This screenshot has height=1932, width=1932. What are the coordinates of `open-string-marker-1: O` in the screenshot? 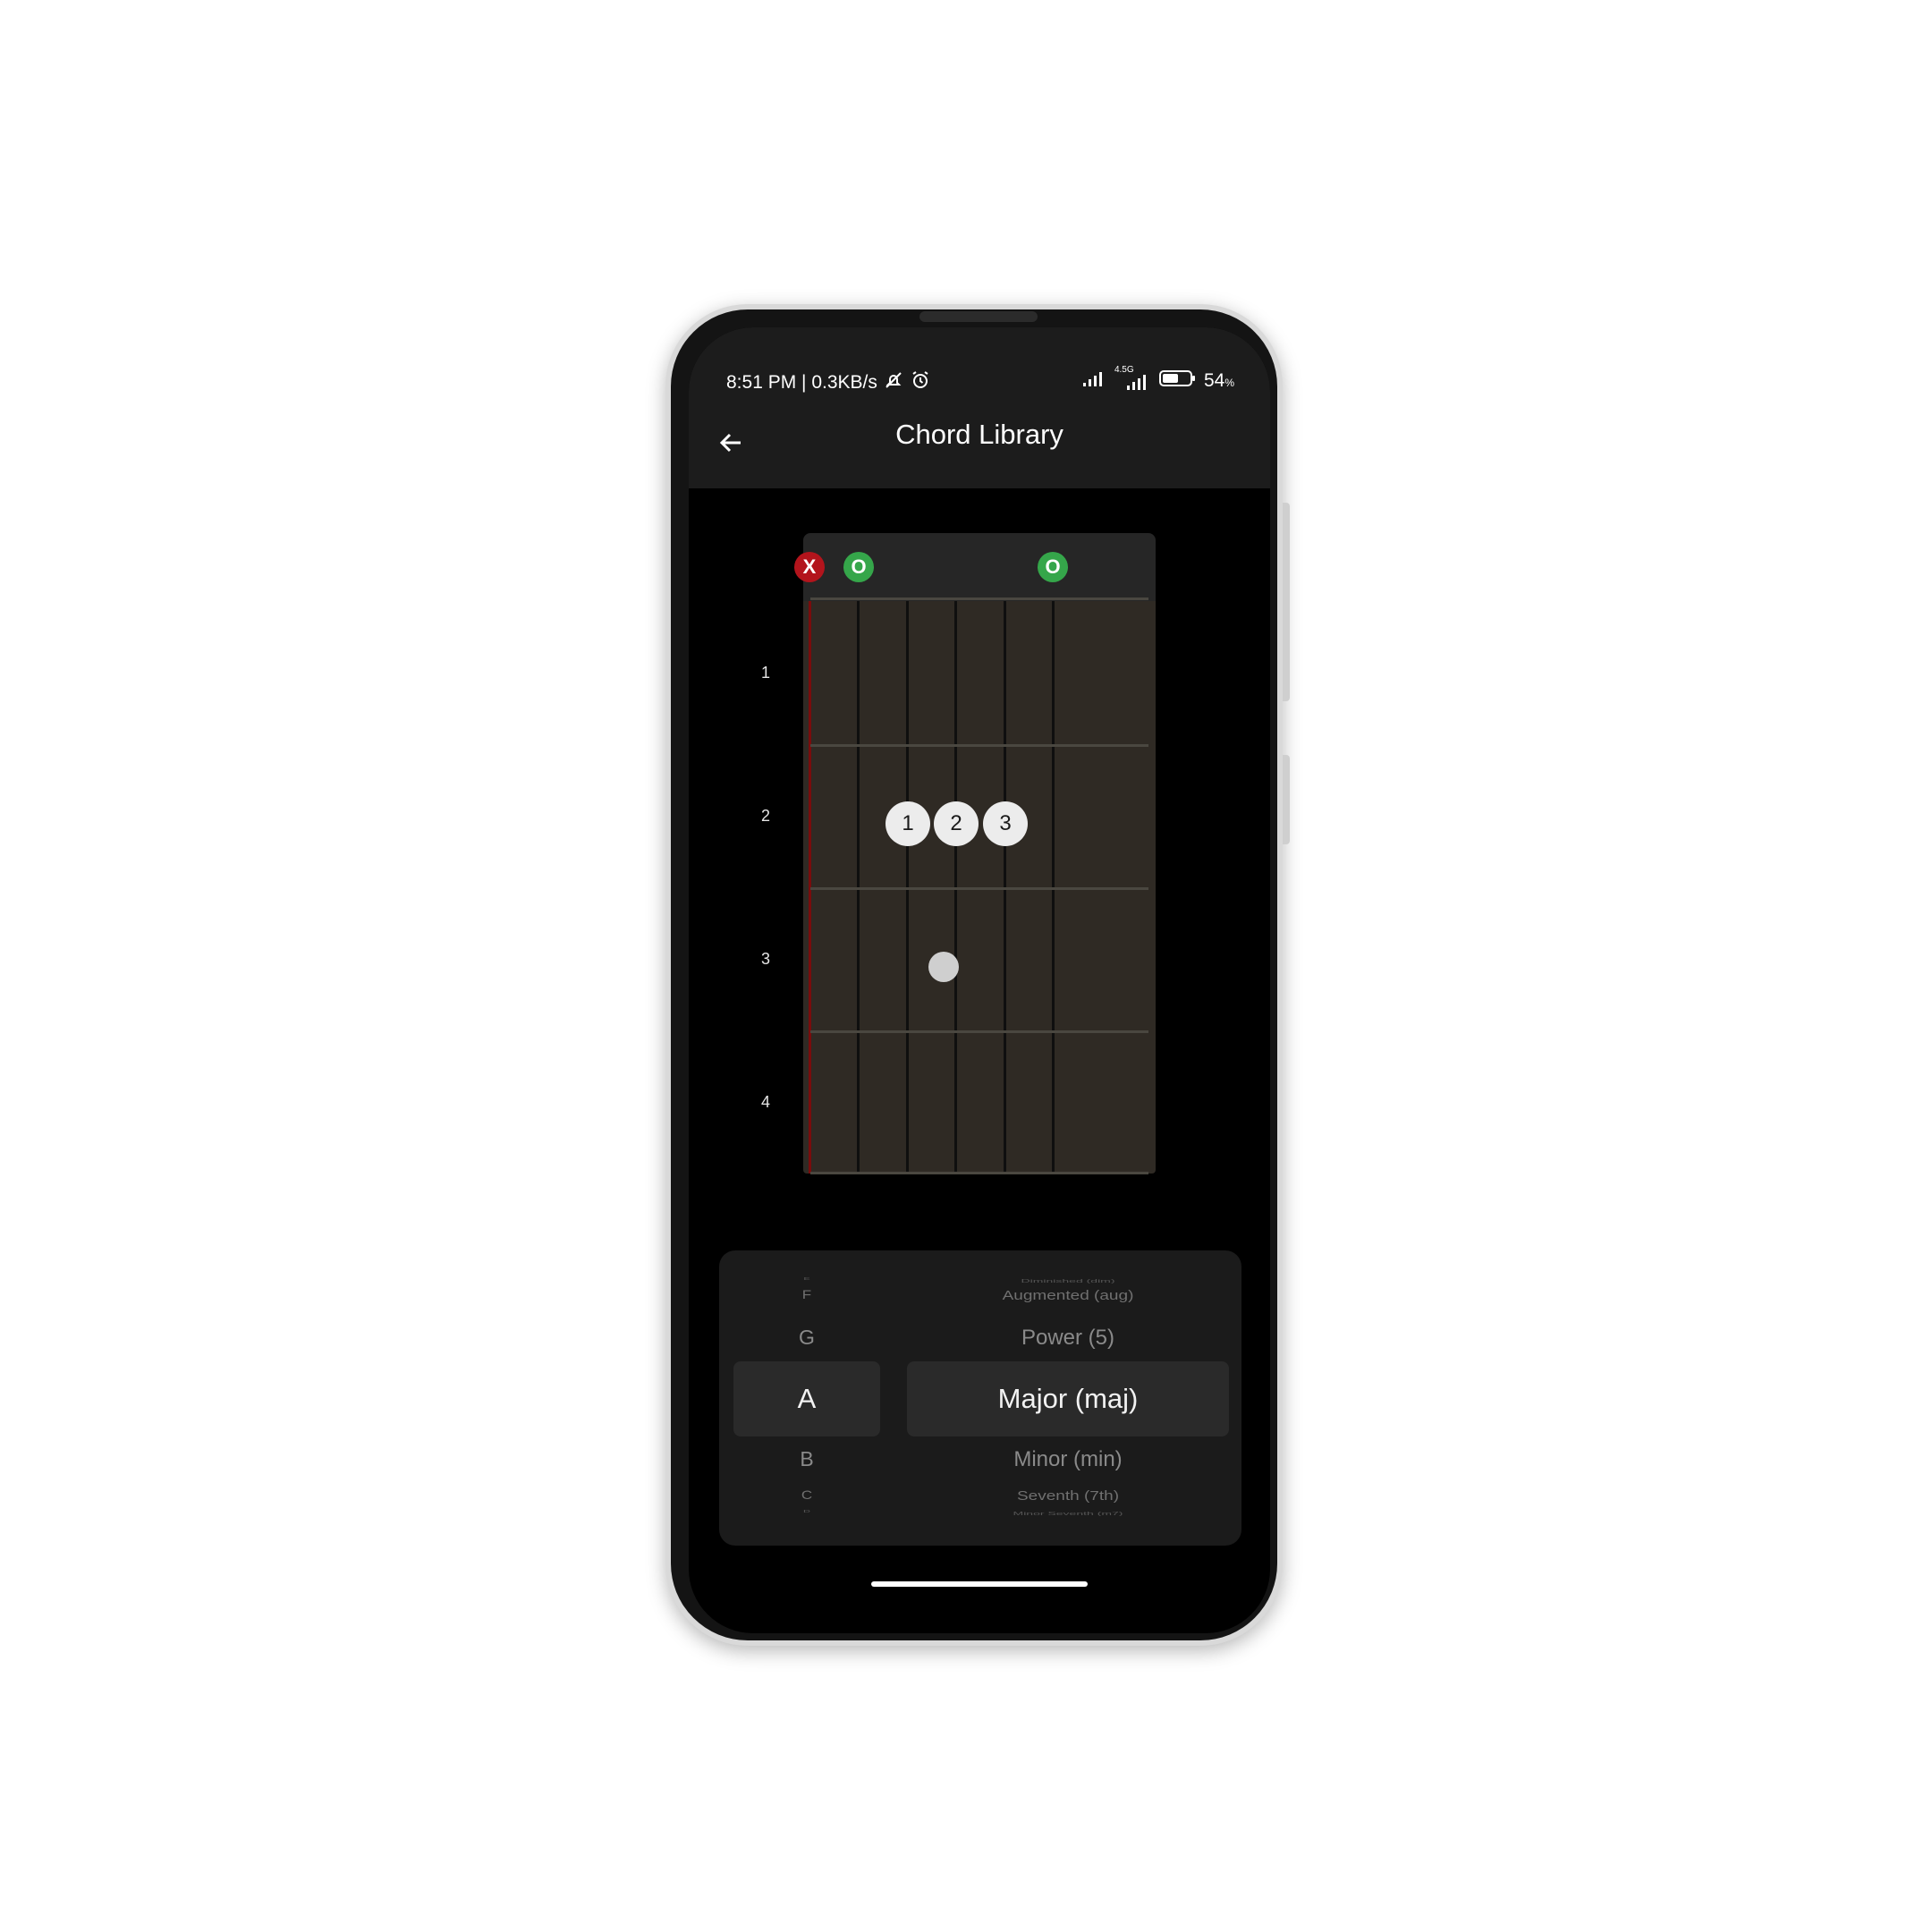 It's located at (1053, 567).